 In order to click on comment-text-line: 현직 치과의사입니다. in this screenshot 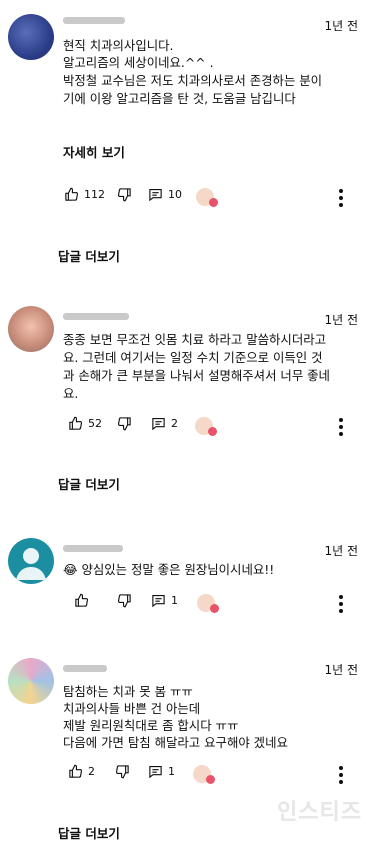, I will do `click(118, 45)`.